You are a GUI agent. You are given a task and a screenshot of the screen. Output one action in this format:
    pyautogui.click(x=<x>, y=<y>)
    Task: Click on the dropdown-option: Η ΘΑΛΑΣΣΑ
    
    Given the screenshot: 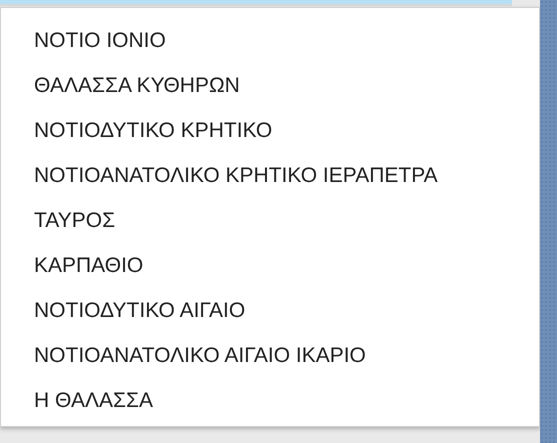 What is the action you would take?
    pyautogui.click(x=286, y=400)
    